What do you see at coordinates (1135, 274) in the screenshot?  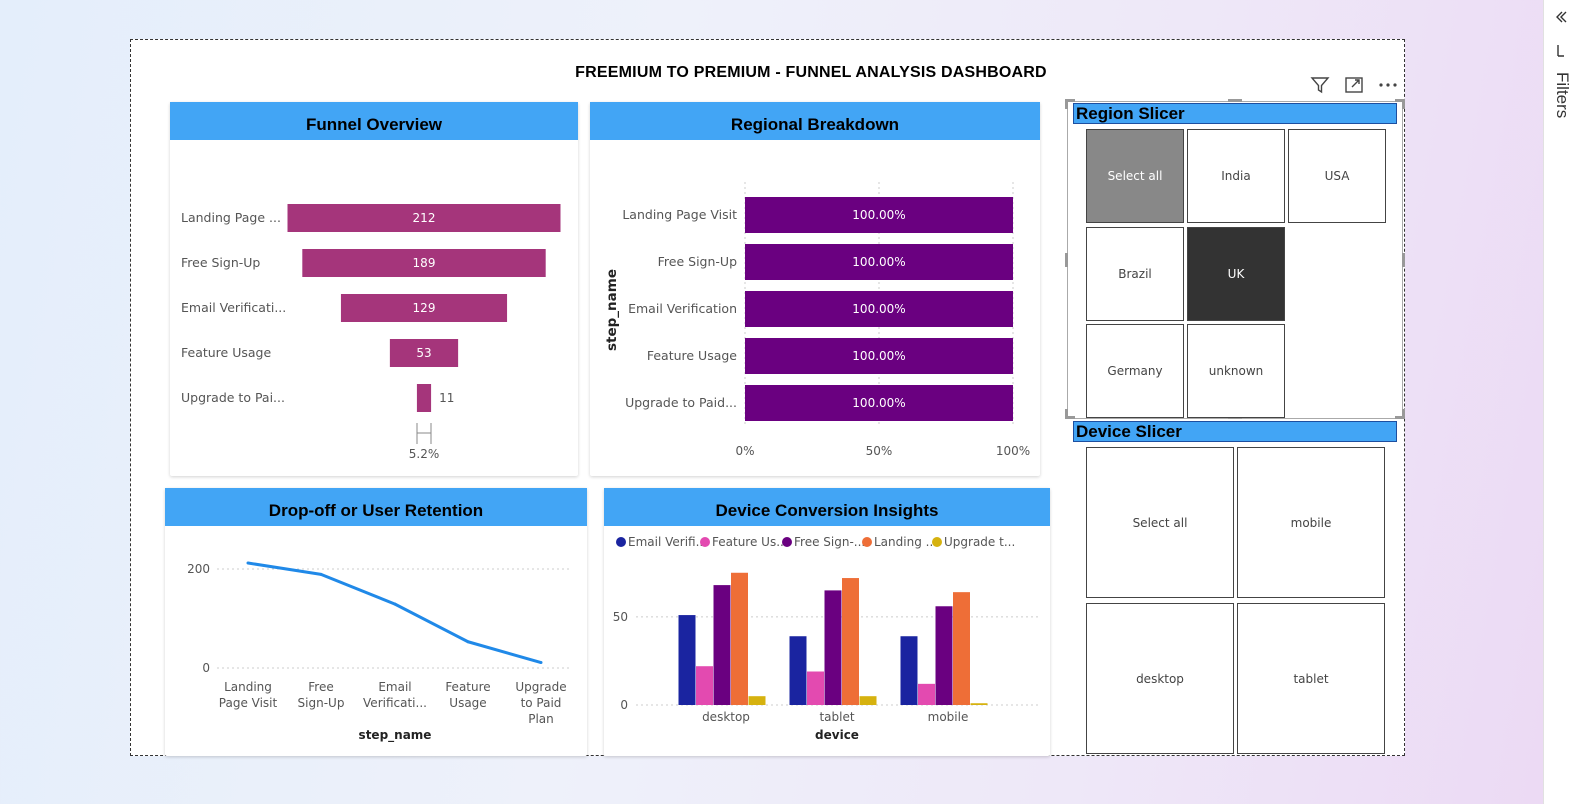 I see `region-option-brazil: Brazil` at bounding box center [1135, 274].